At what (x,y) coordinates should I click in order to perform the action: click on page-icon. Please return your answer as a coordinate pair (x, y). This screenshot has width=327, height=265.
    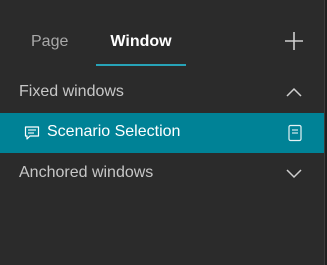
    Looking at the image, I should click on (295, 133).